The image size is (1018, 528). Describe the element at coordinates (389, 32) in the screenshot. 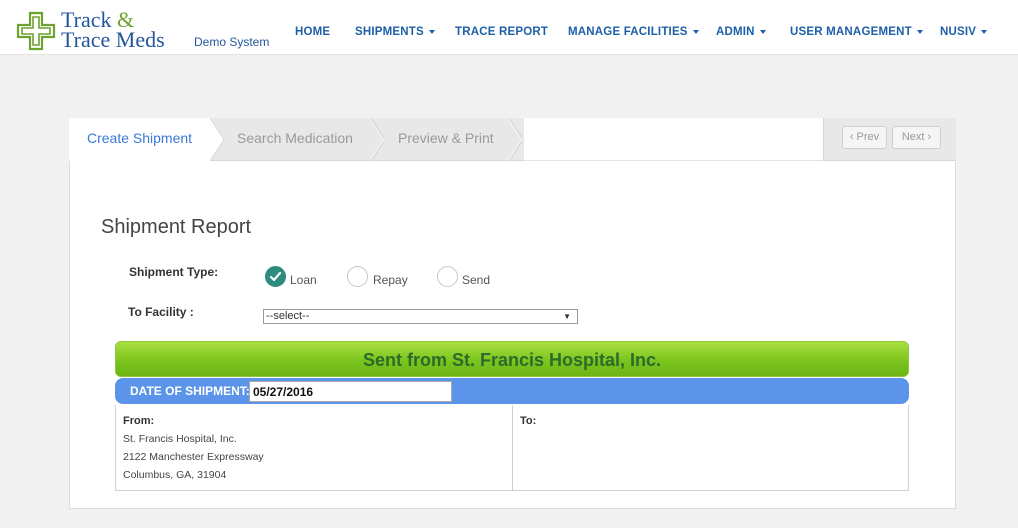

I see `nav-shipments-label: SHIPMENTS` at that location.